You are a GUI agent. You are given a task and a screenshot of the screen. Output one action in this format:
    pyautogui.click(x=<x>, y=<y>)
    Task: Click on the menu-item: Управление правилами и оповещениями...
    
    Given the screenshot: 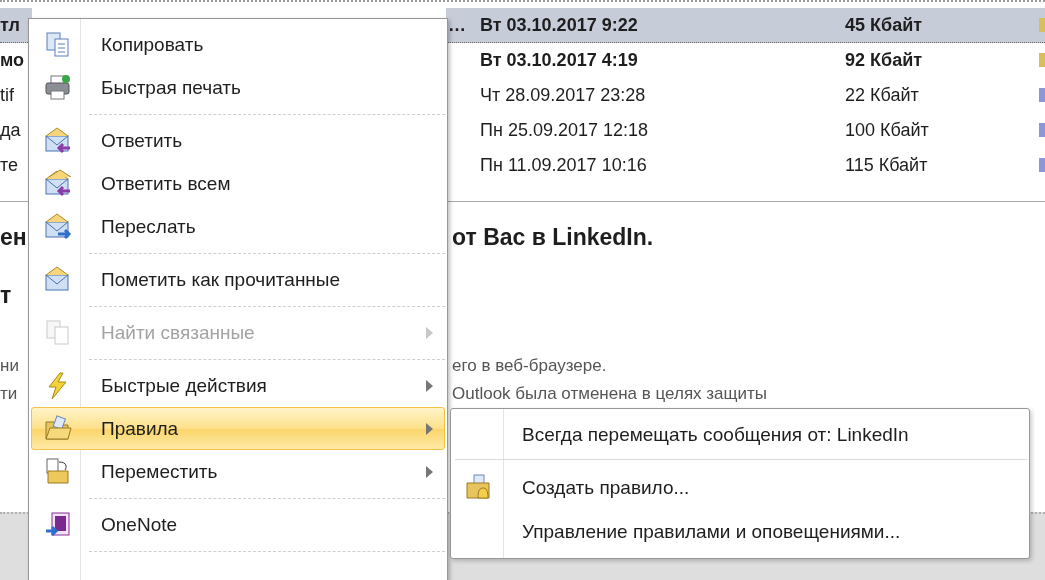 What is the action you would take?
    pyautogui.click(x=740, y=532)
    